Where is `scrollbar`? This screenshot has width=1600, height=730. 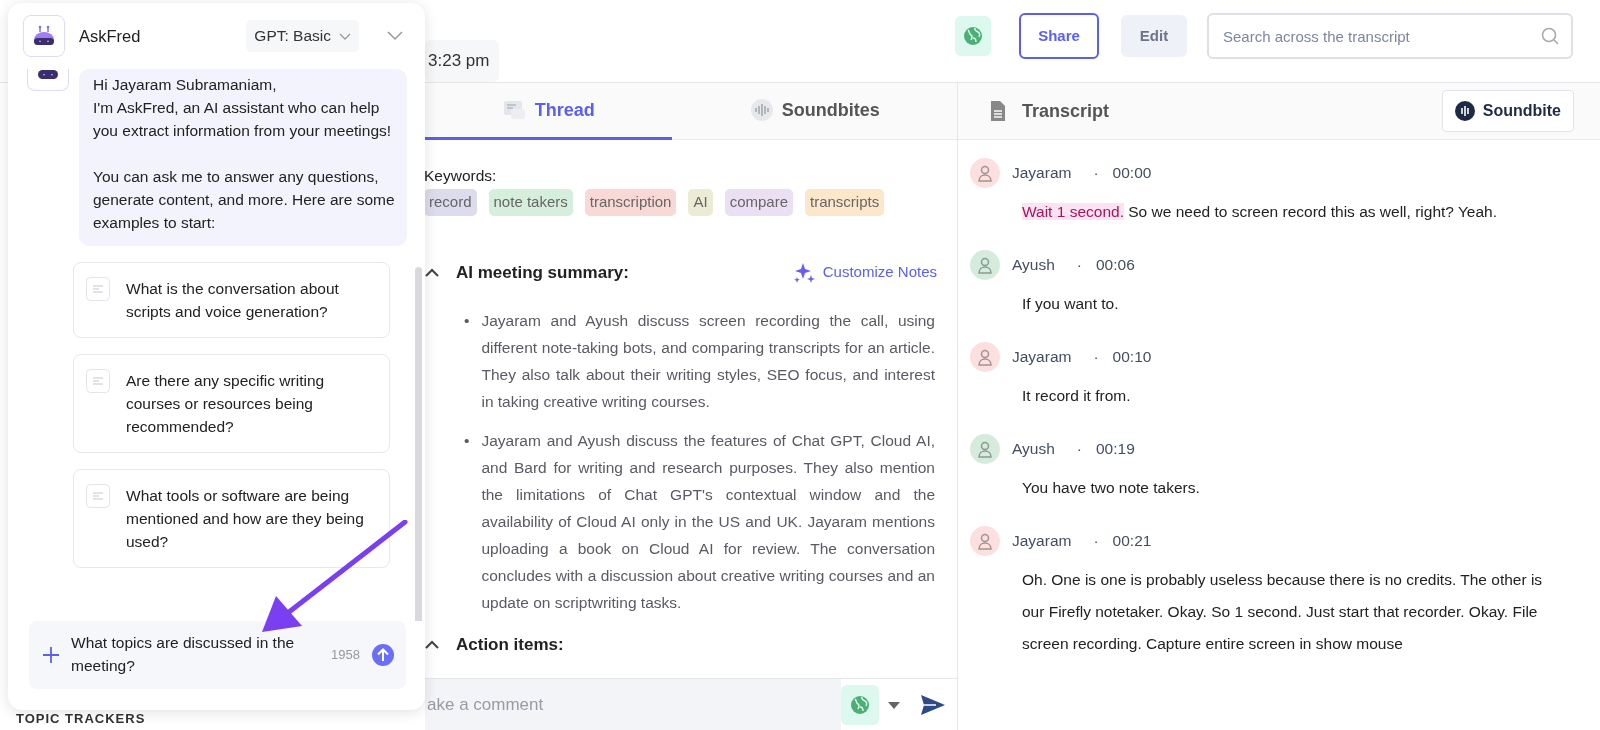 scrollbar is located at coordinates (418, 444).